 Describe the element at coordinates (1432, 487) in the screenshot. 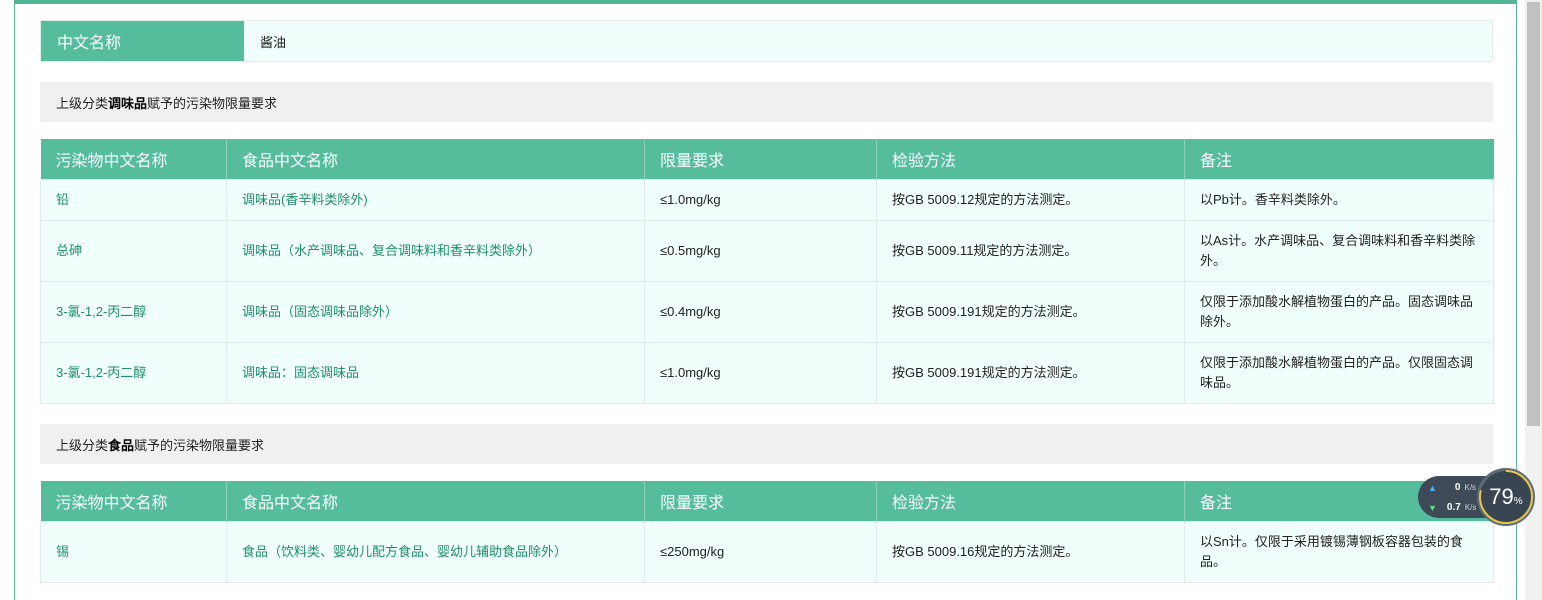

I see `upload-arrow-icon: ▲` at that location.